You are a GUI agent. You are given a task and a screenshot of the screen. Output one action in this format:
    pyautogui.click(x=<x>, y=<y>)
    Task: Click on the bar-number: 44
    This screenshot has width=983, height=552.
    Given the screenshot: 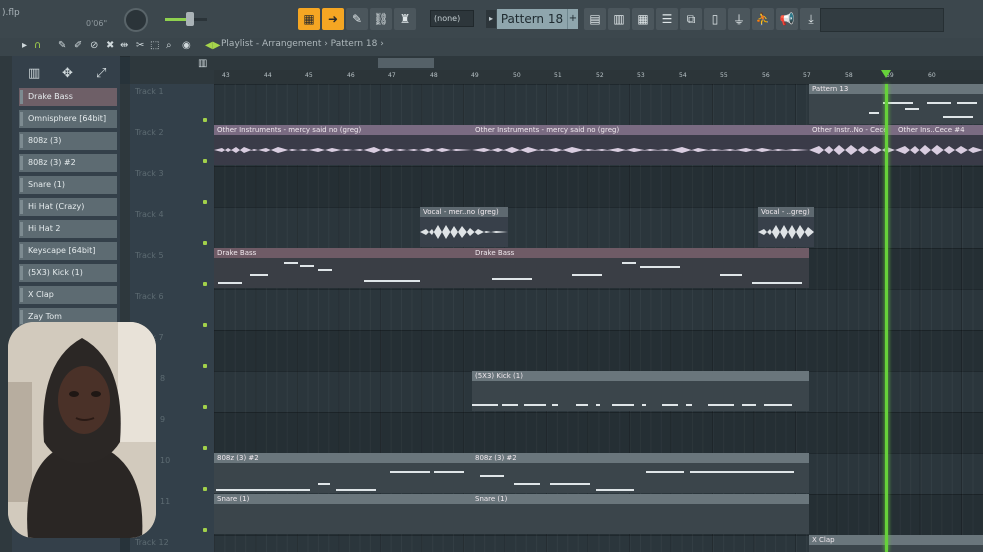 What is the action you would take?
    pyautogui.click(x=268, y=75)
    